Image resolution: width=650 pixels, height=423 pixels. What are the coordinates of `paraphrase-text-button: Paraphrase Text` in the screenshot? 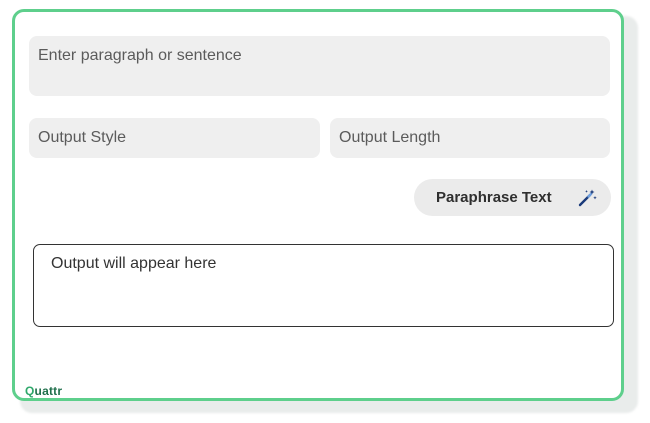 It's located at (512, 197).